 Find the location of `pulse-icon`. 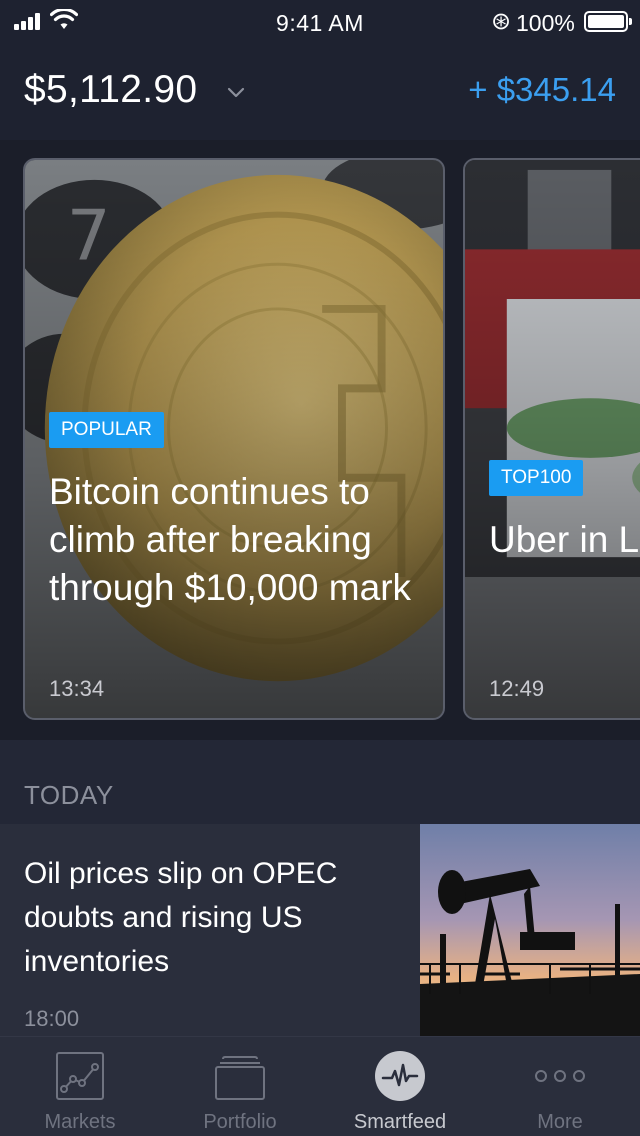

pulse-icon is located at coordinates (400, 1076).